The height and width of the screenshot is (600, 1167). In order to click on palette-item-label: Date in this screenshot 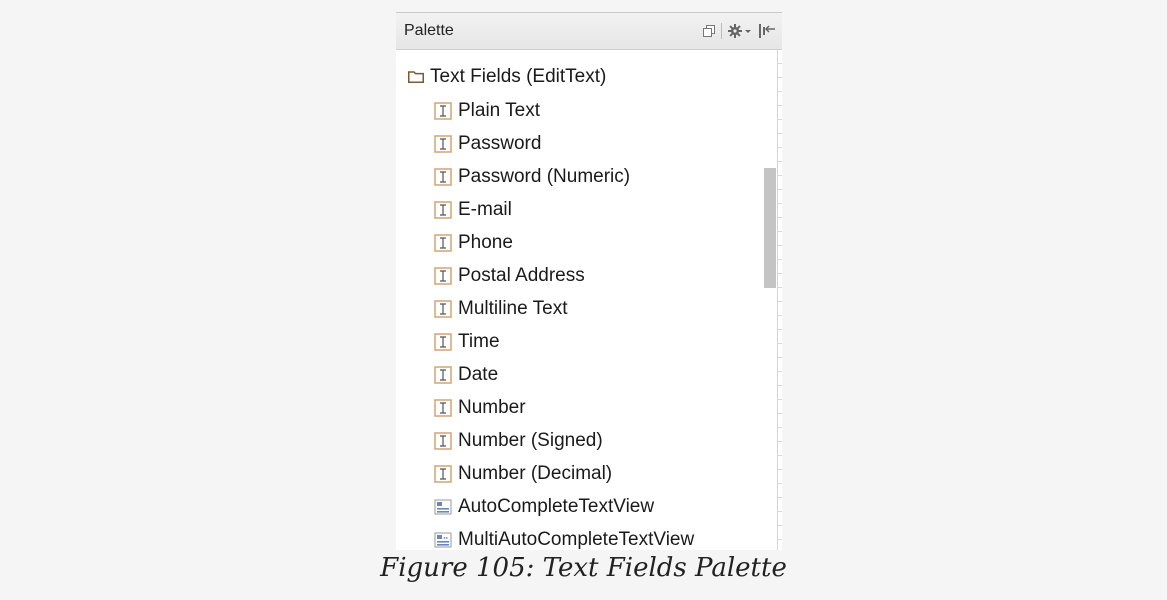, I will do `click(478, 374)`.